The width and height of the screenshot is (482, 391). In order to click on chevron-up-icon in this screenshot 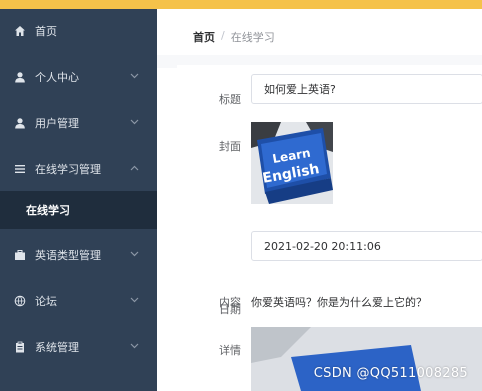, I will do `click(134, 169)`.